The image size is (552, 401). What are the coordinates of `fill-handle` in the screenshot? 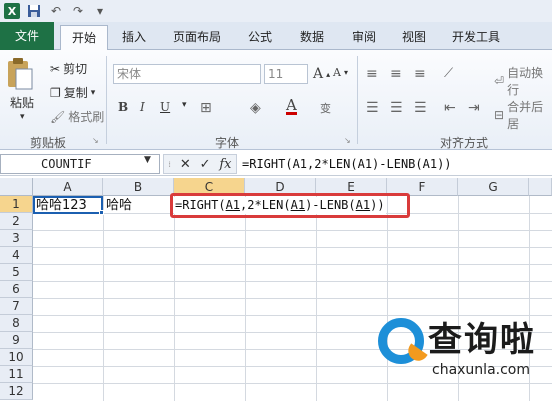 It's located at (101, 212).